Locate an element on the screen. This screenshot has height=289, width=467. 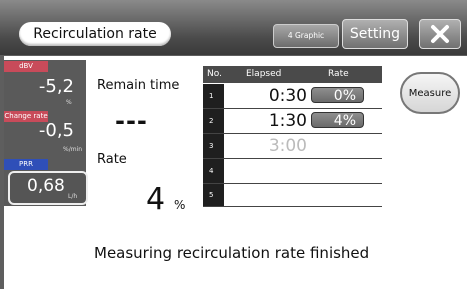
rate-cell: 0% is located at coordinates (337, 95).